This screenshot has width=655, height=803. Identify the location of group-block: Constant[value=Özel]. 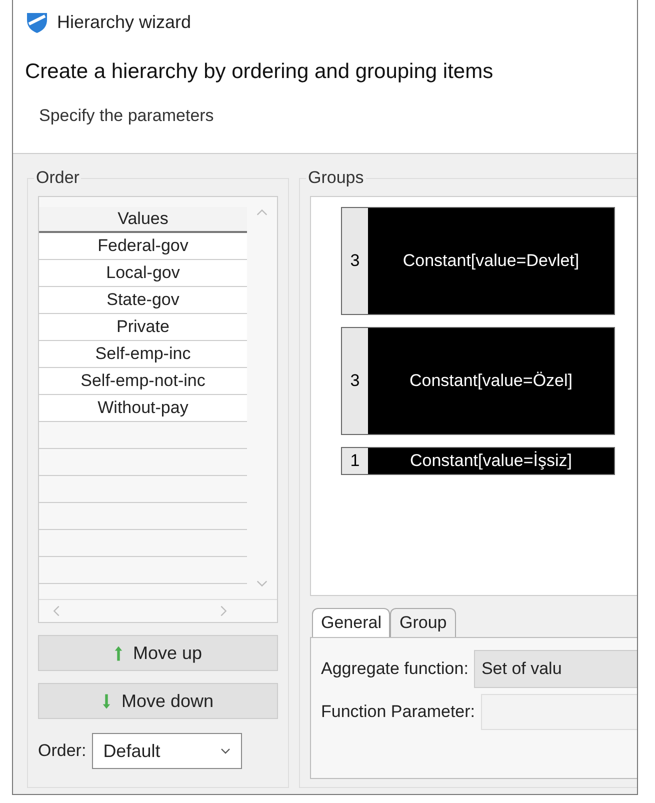
(491, 381).